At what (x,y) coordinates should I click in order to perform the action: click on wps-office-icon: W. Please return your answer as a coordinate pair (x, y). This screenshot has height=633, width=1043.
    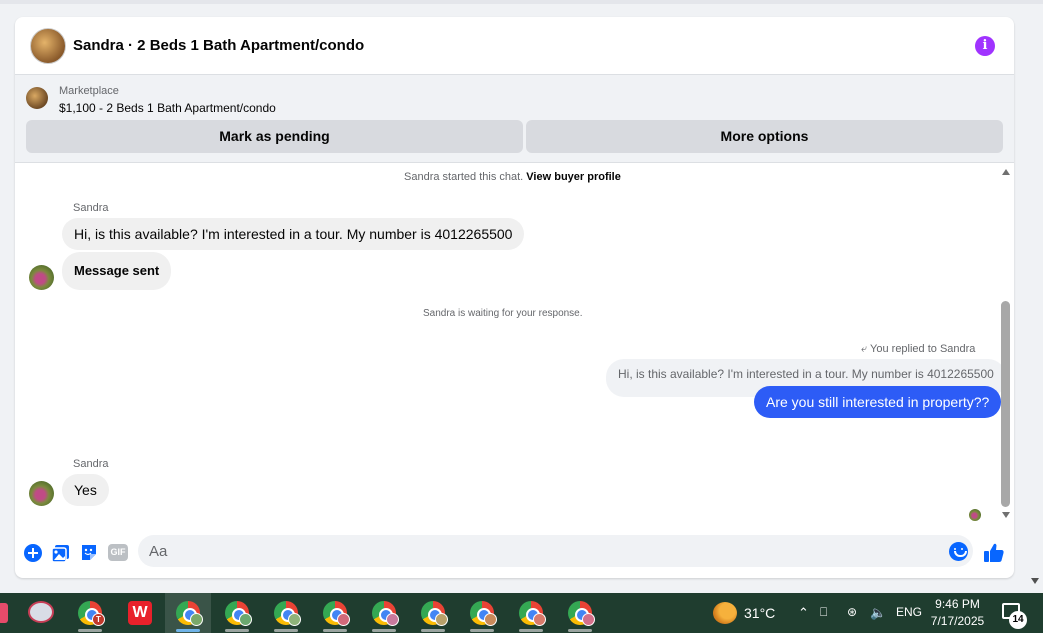
    Looking at the image, I should click on (140, 613).